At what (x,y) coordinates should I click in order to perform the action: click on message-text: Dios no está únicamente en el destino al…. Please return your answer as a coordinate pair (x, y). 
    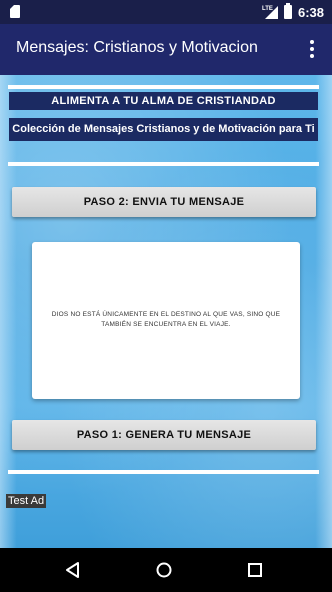
    Looking at the image, I should click on (166, 319).